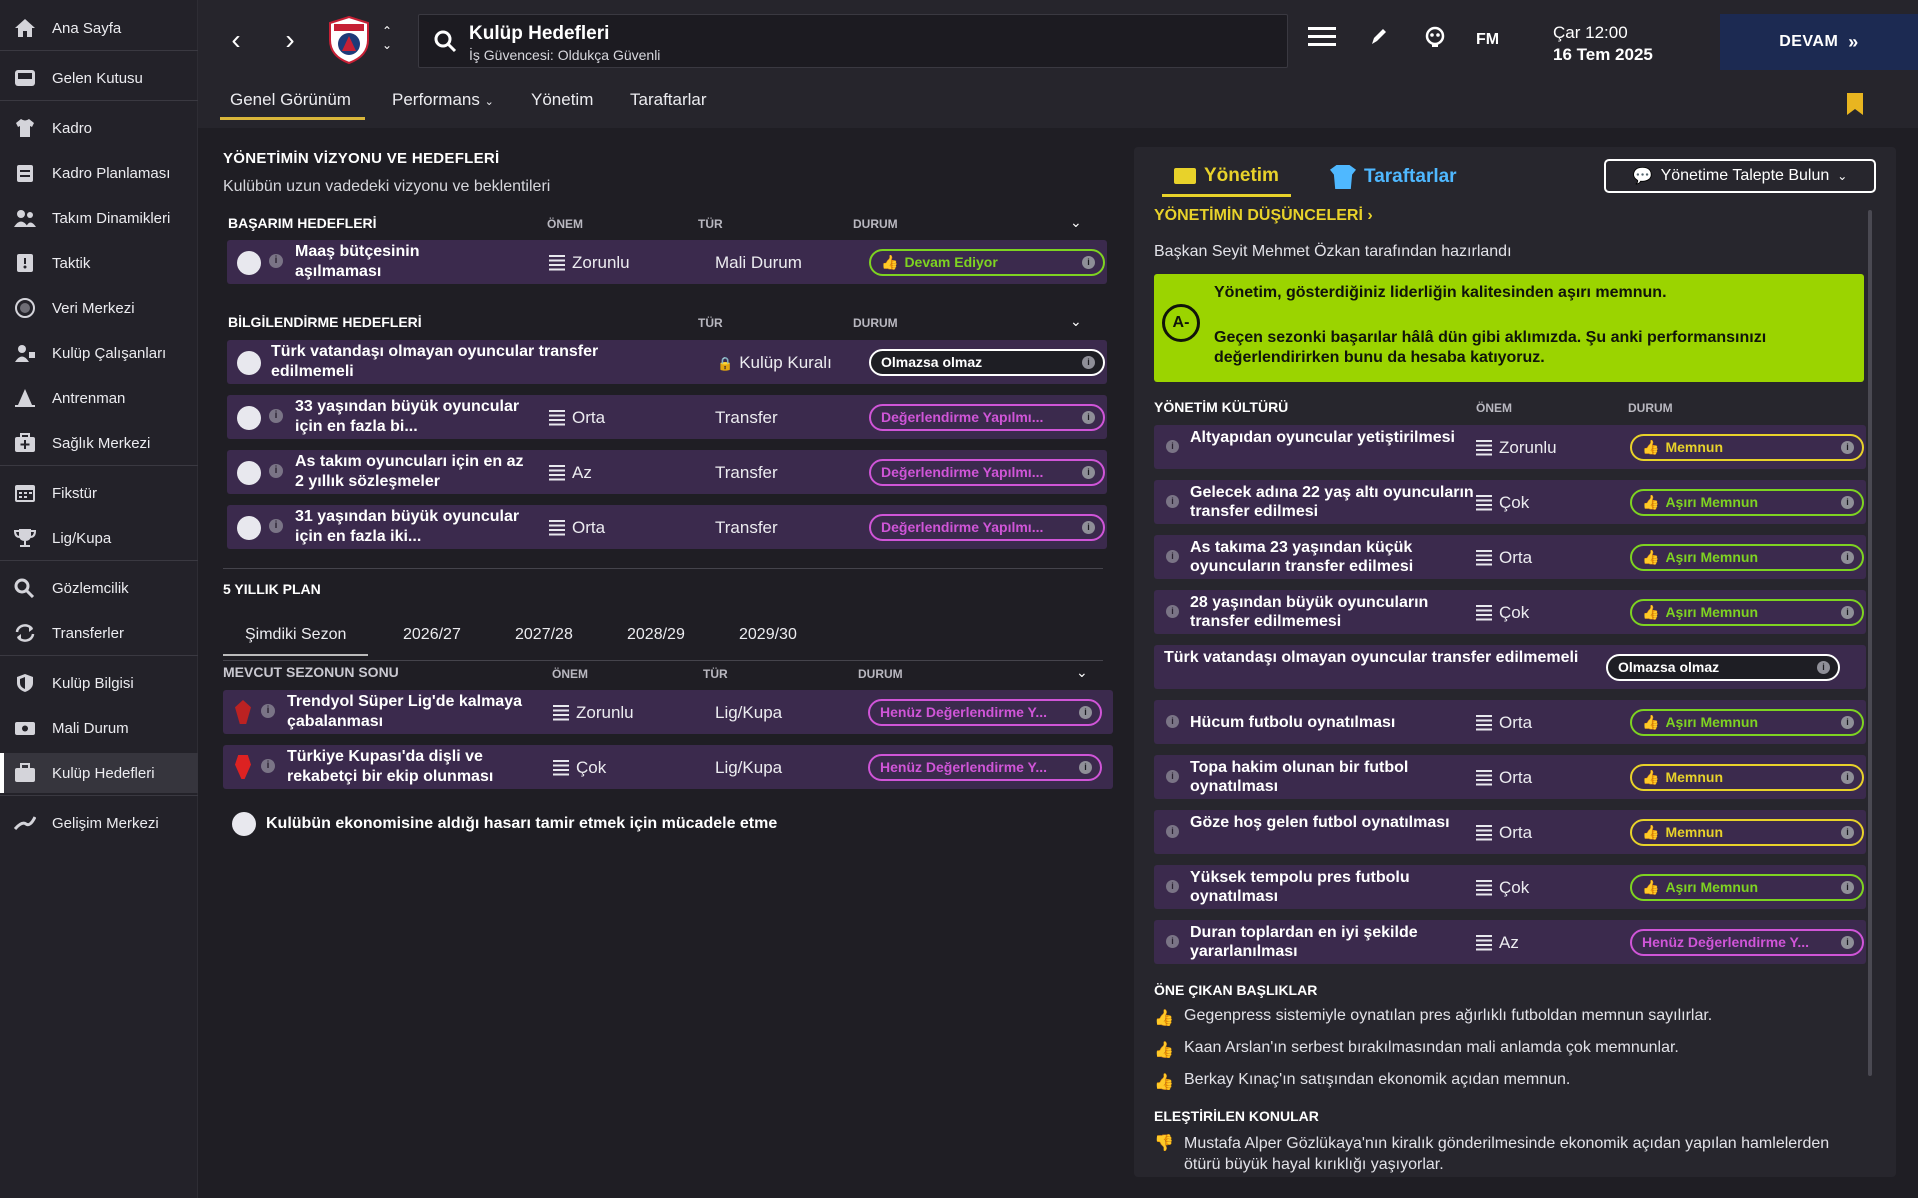  Describe the element at coordinates (302, 223) in the screenshot. I see `basarim-header: BAŞARIM HEDEFLERİ` at that location.